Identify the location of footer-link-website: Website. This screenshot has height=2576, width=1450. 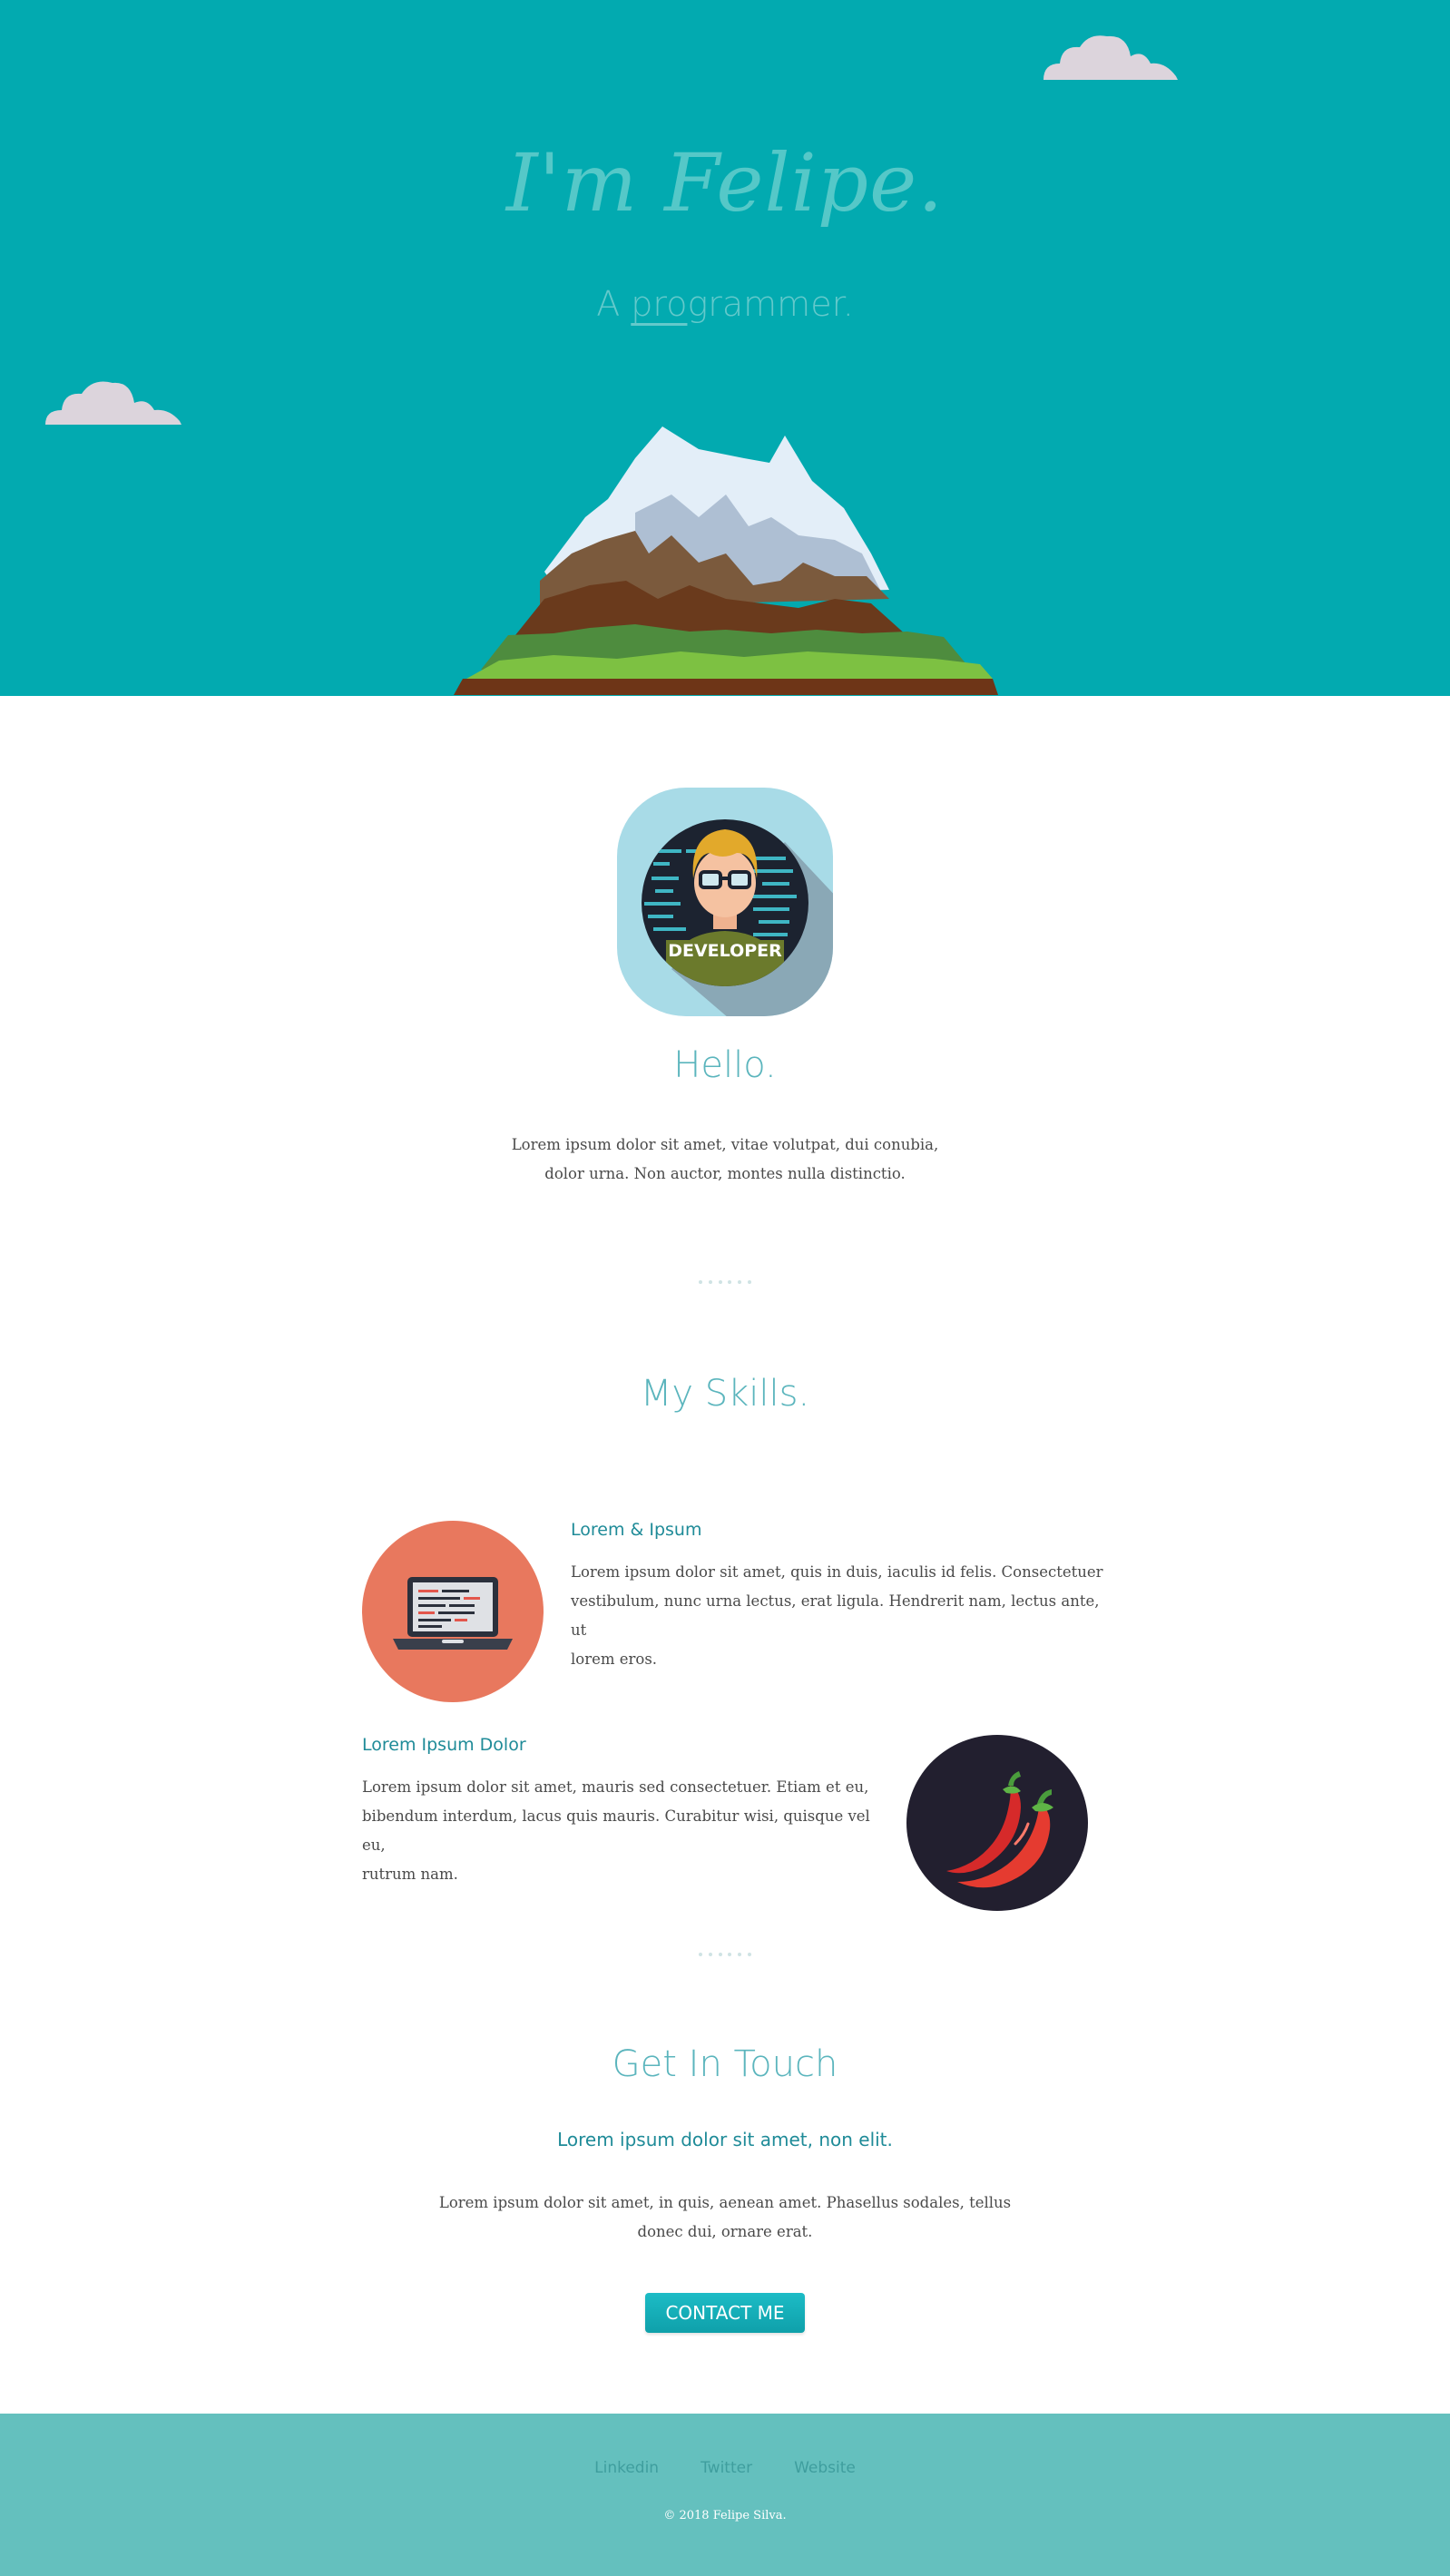
(825, 2468).